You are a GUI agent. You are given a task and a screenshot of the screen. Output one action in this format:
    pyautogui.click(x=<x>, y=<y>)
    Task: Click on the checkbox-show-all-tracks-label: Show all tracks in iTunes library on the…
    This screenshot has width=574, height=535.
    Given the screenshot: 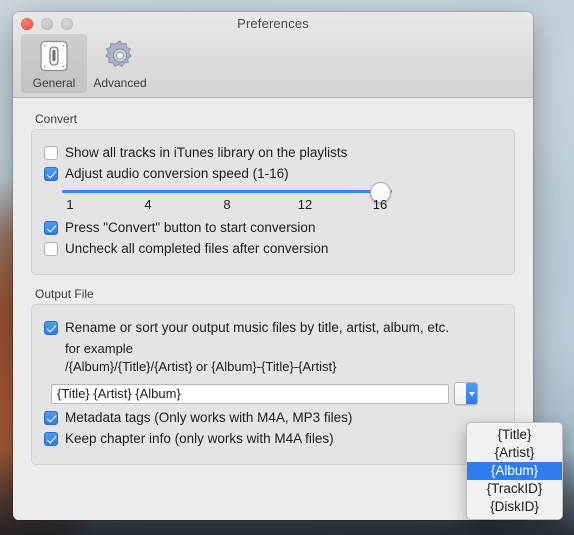 What is the action you would take?
    pyautogui.click(x=206, y=152)
    